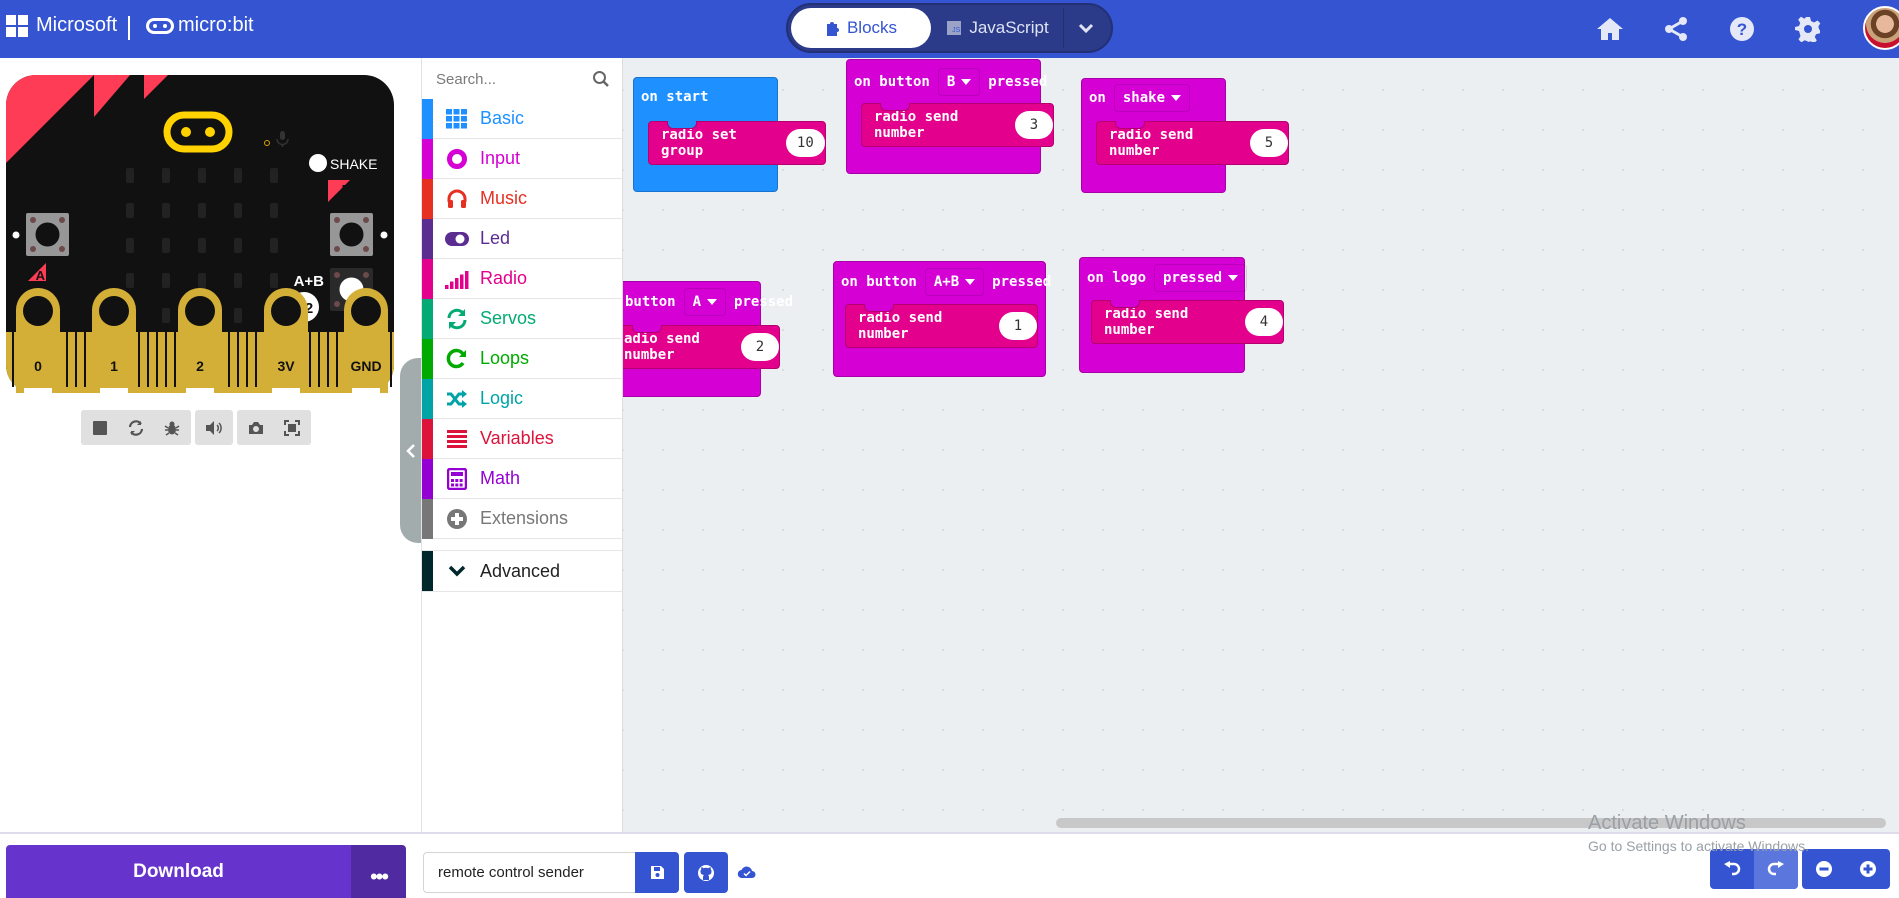 Image resolution: width=1899 pixels, height=898 pixels. I want to click on zoom-group, so click(1846, 869).